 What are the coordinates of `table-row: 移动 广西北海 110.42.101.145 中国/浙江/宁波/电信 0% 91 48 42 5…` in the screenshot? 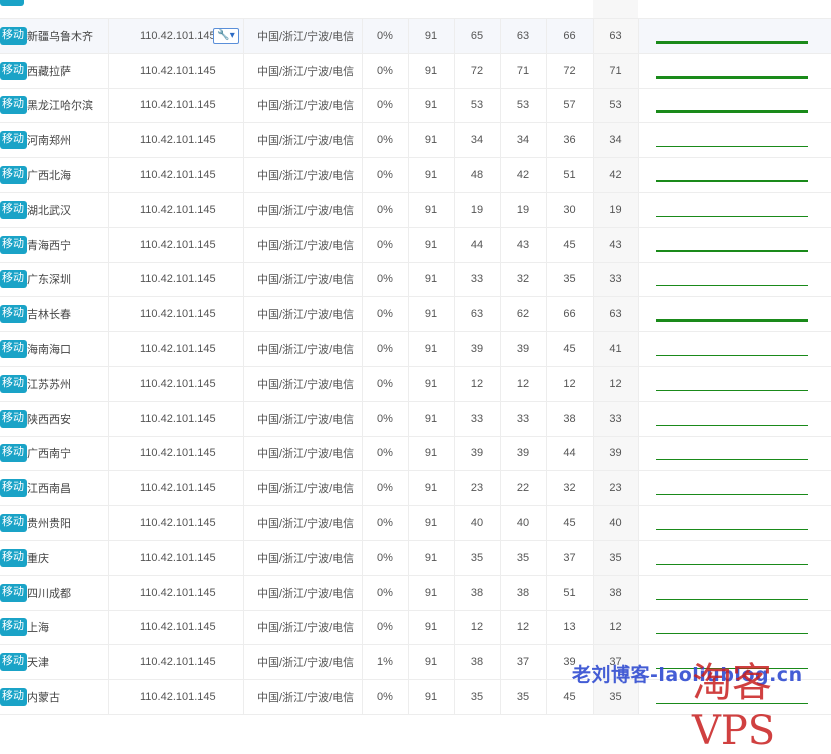 It's located at (415, 175).